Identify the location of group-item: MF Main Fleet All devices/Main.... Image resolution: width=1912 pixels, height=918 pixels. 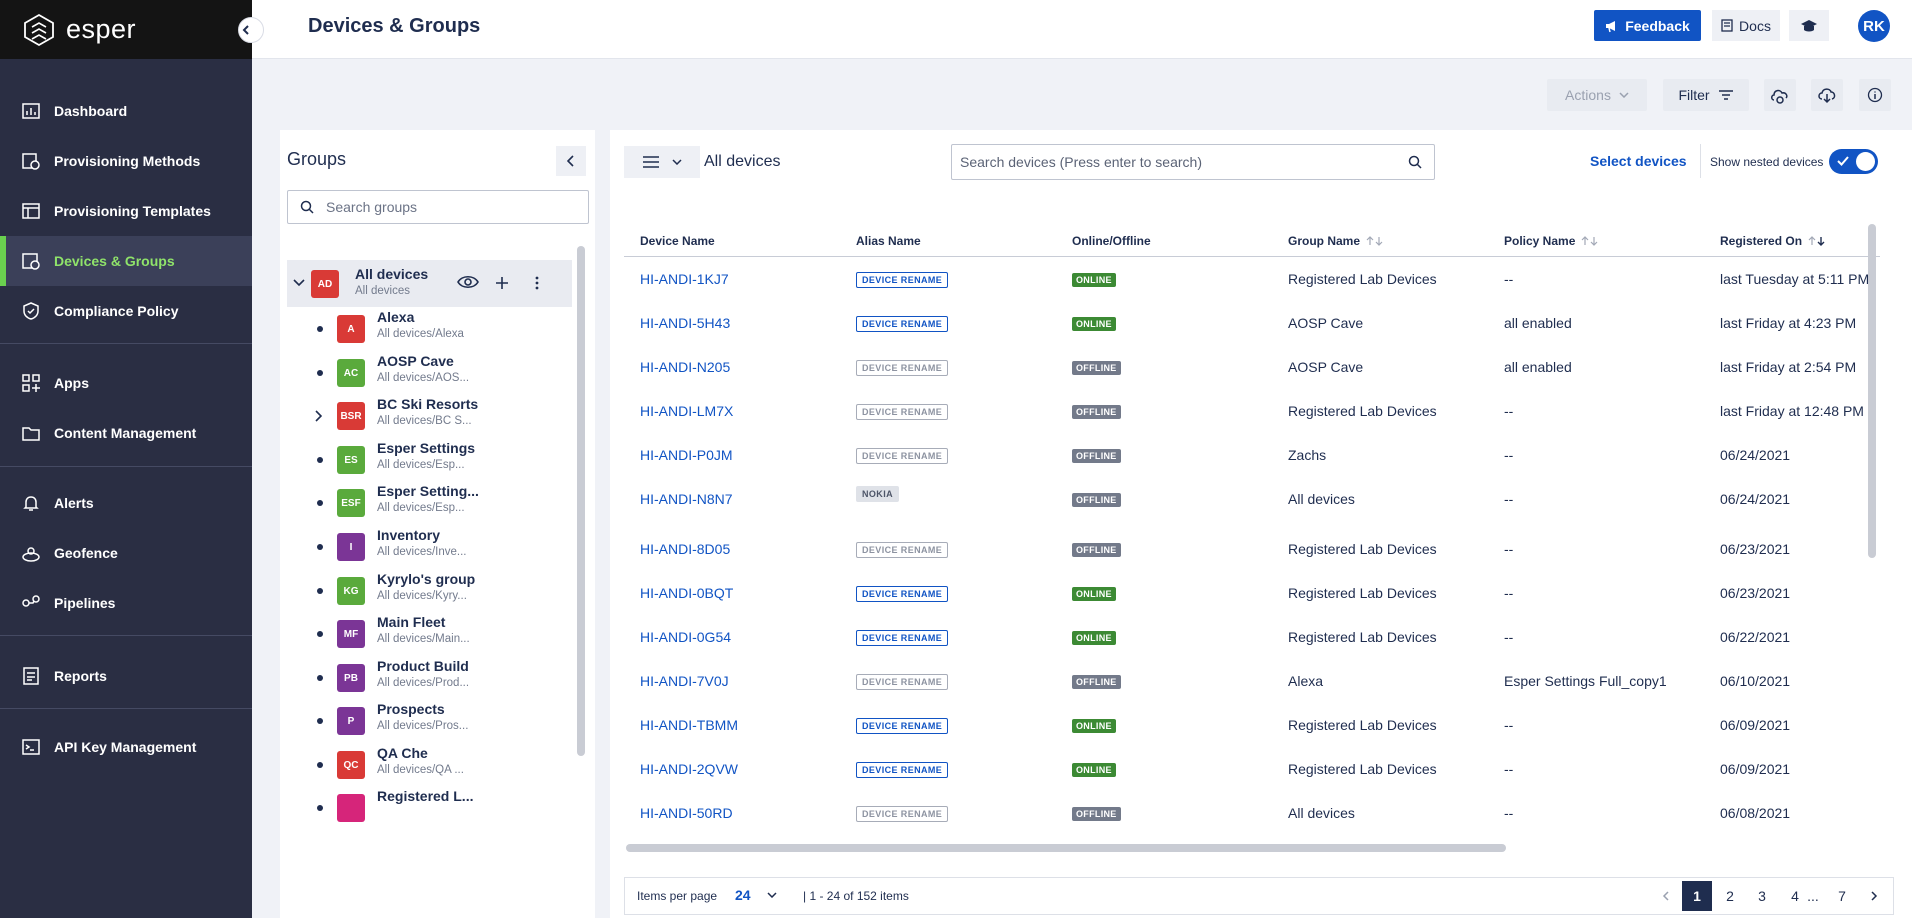
(429, 633).